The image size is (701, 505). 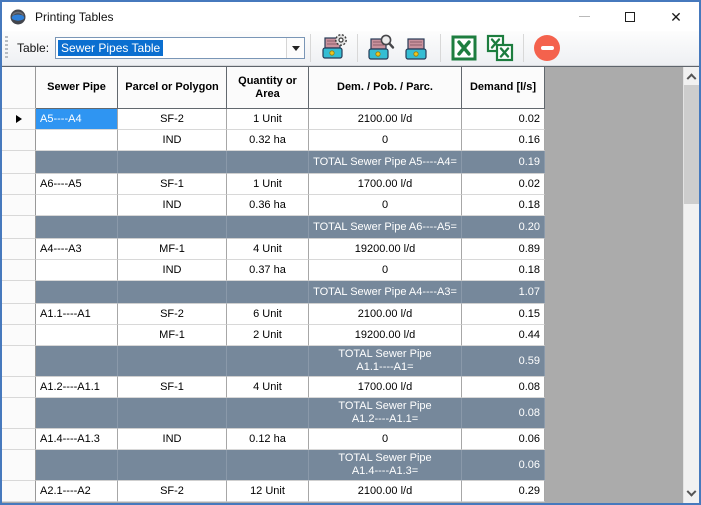 I want to click on grid-total-row: TOTAL Sewer Pipe A1.1----A1= 0.59, so click(x=273, y=361).